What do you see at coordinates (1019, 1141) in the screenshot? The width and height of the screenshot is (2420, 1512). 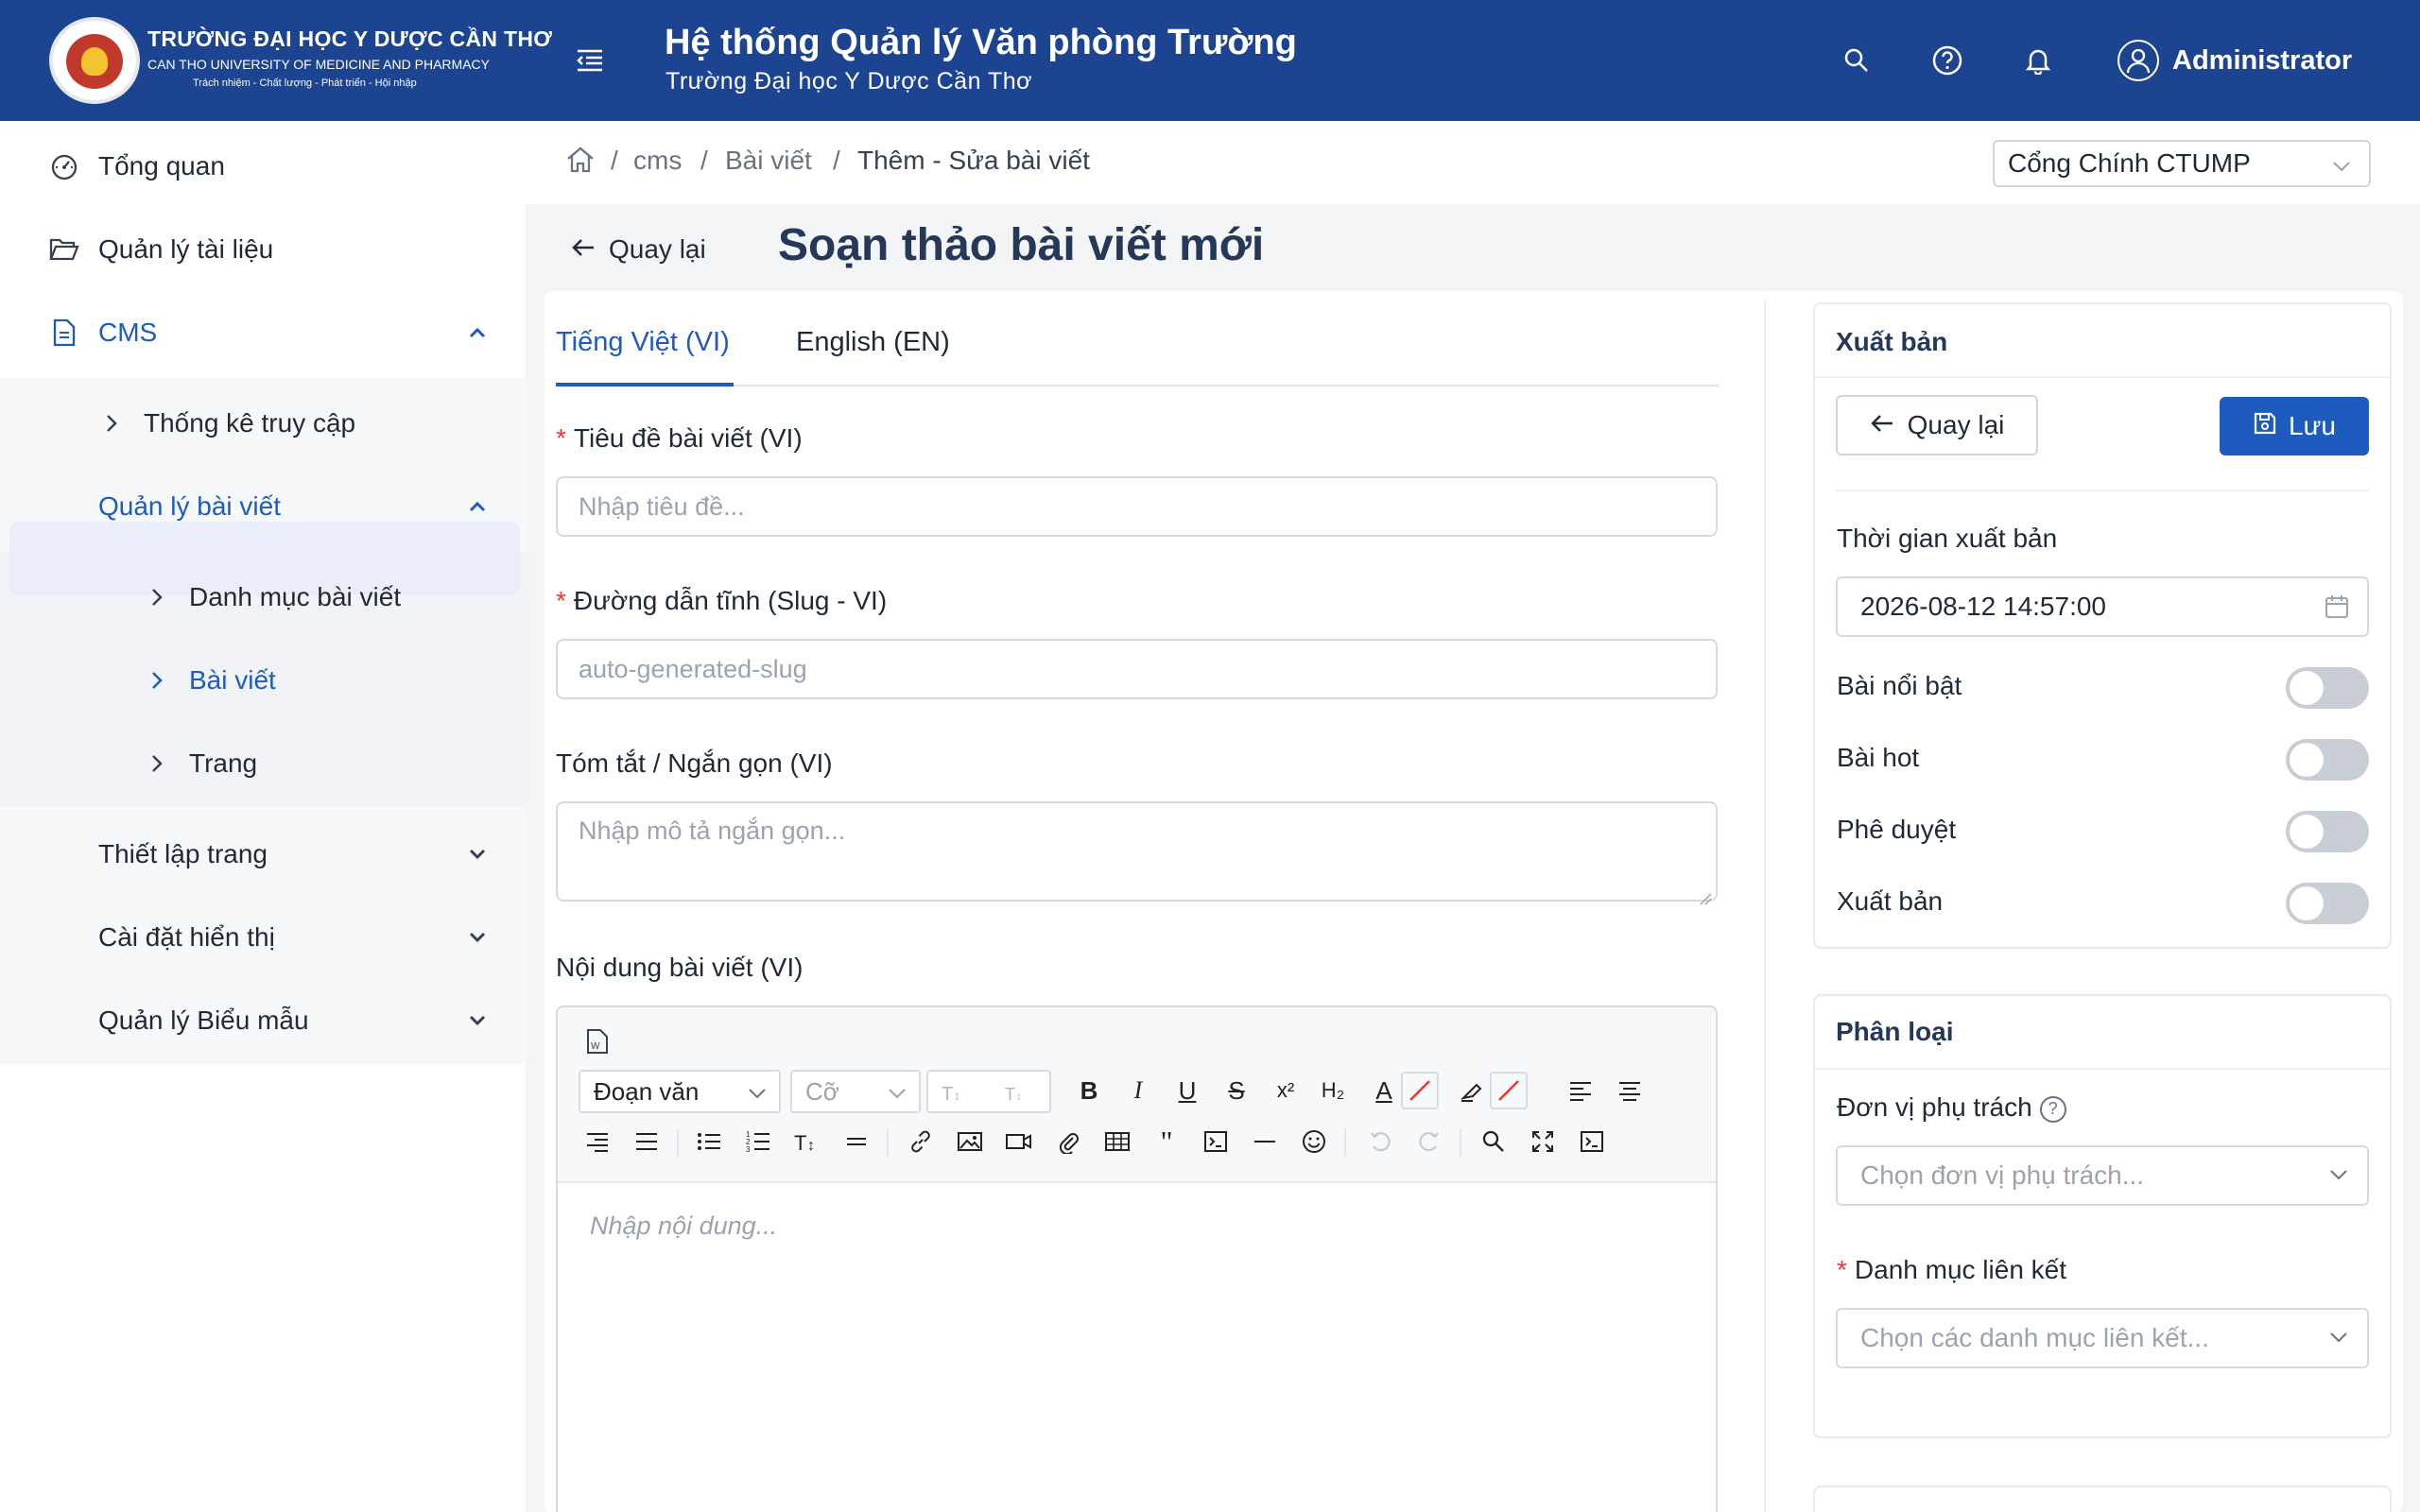 I see `video-icon` at bounding box center [1019, 1141].